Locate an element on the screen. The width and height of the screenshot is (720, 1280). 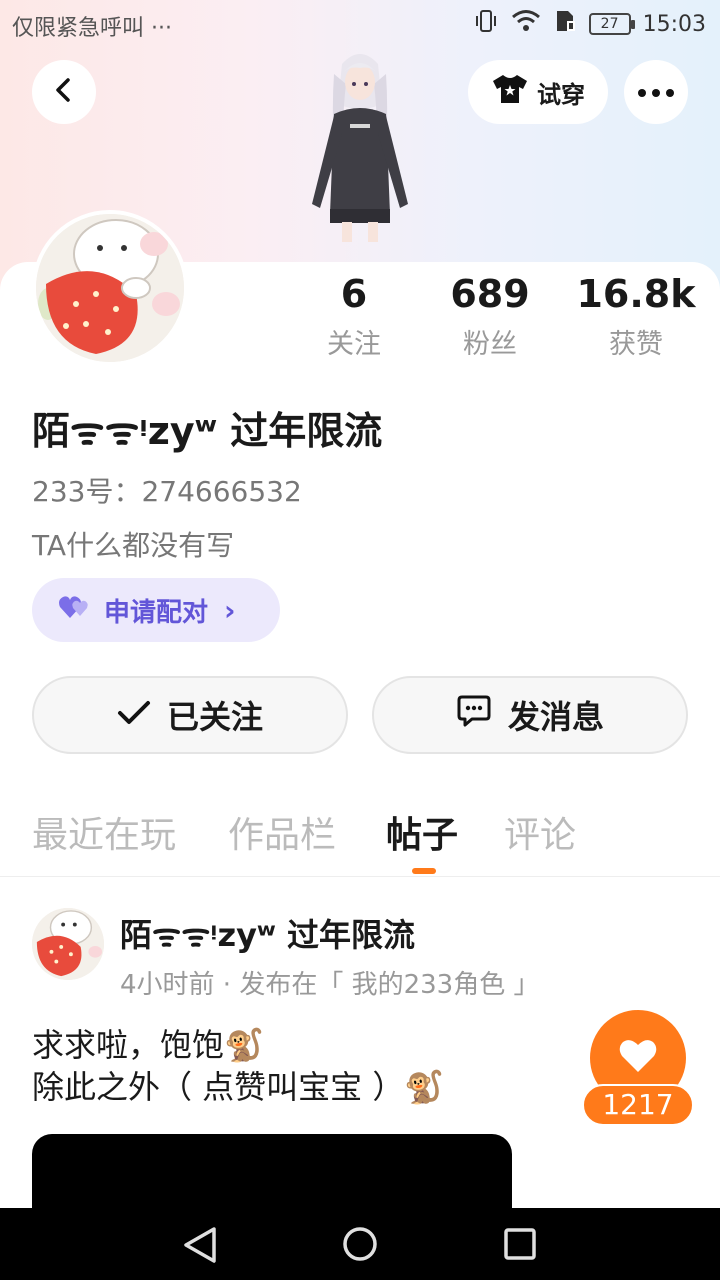
more-dots-icon is located at coordinates (656, 92).